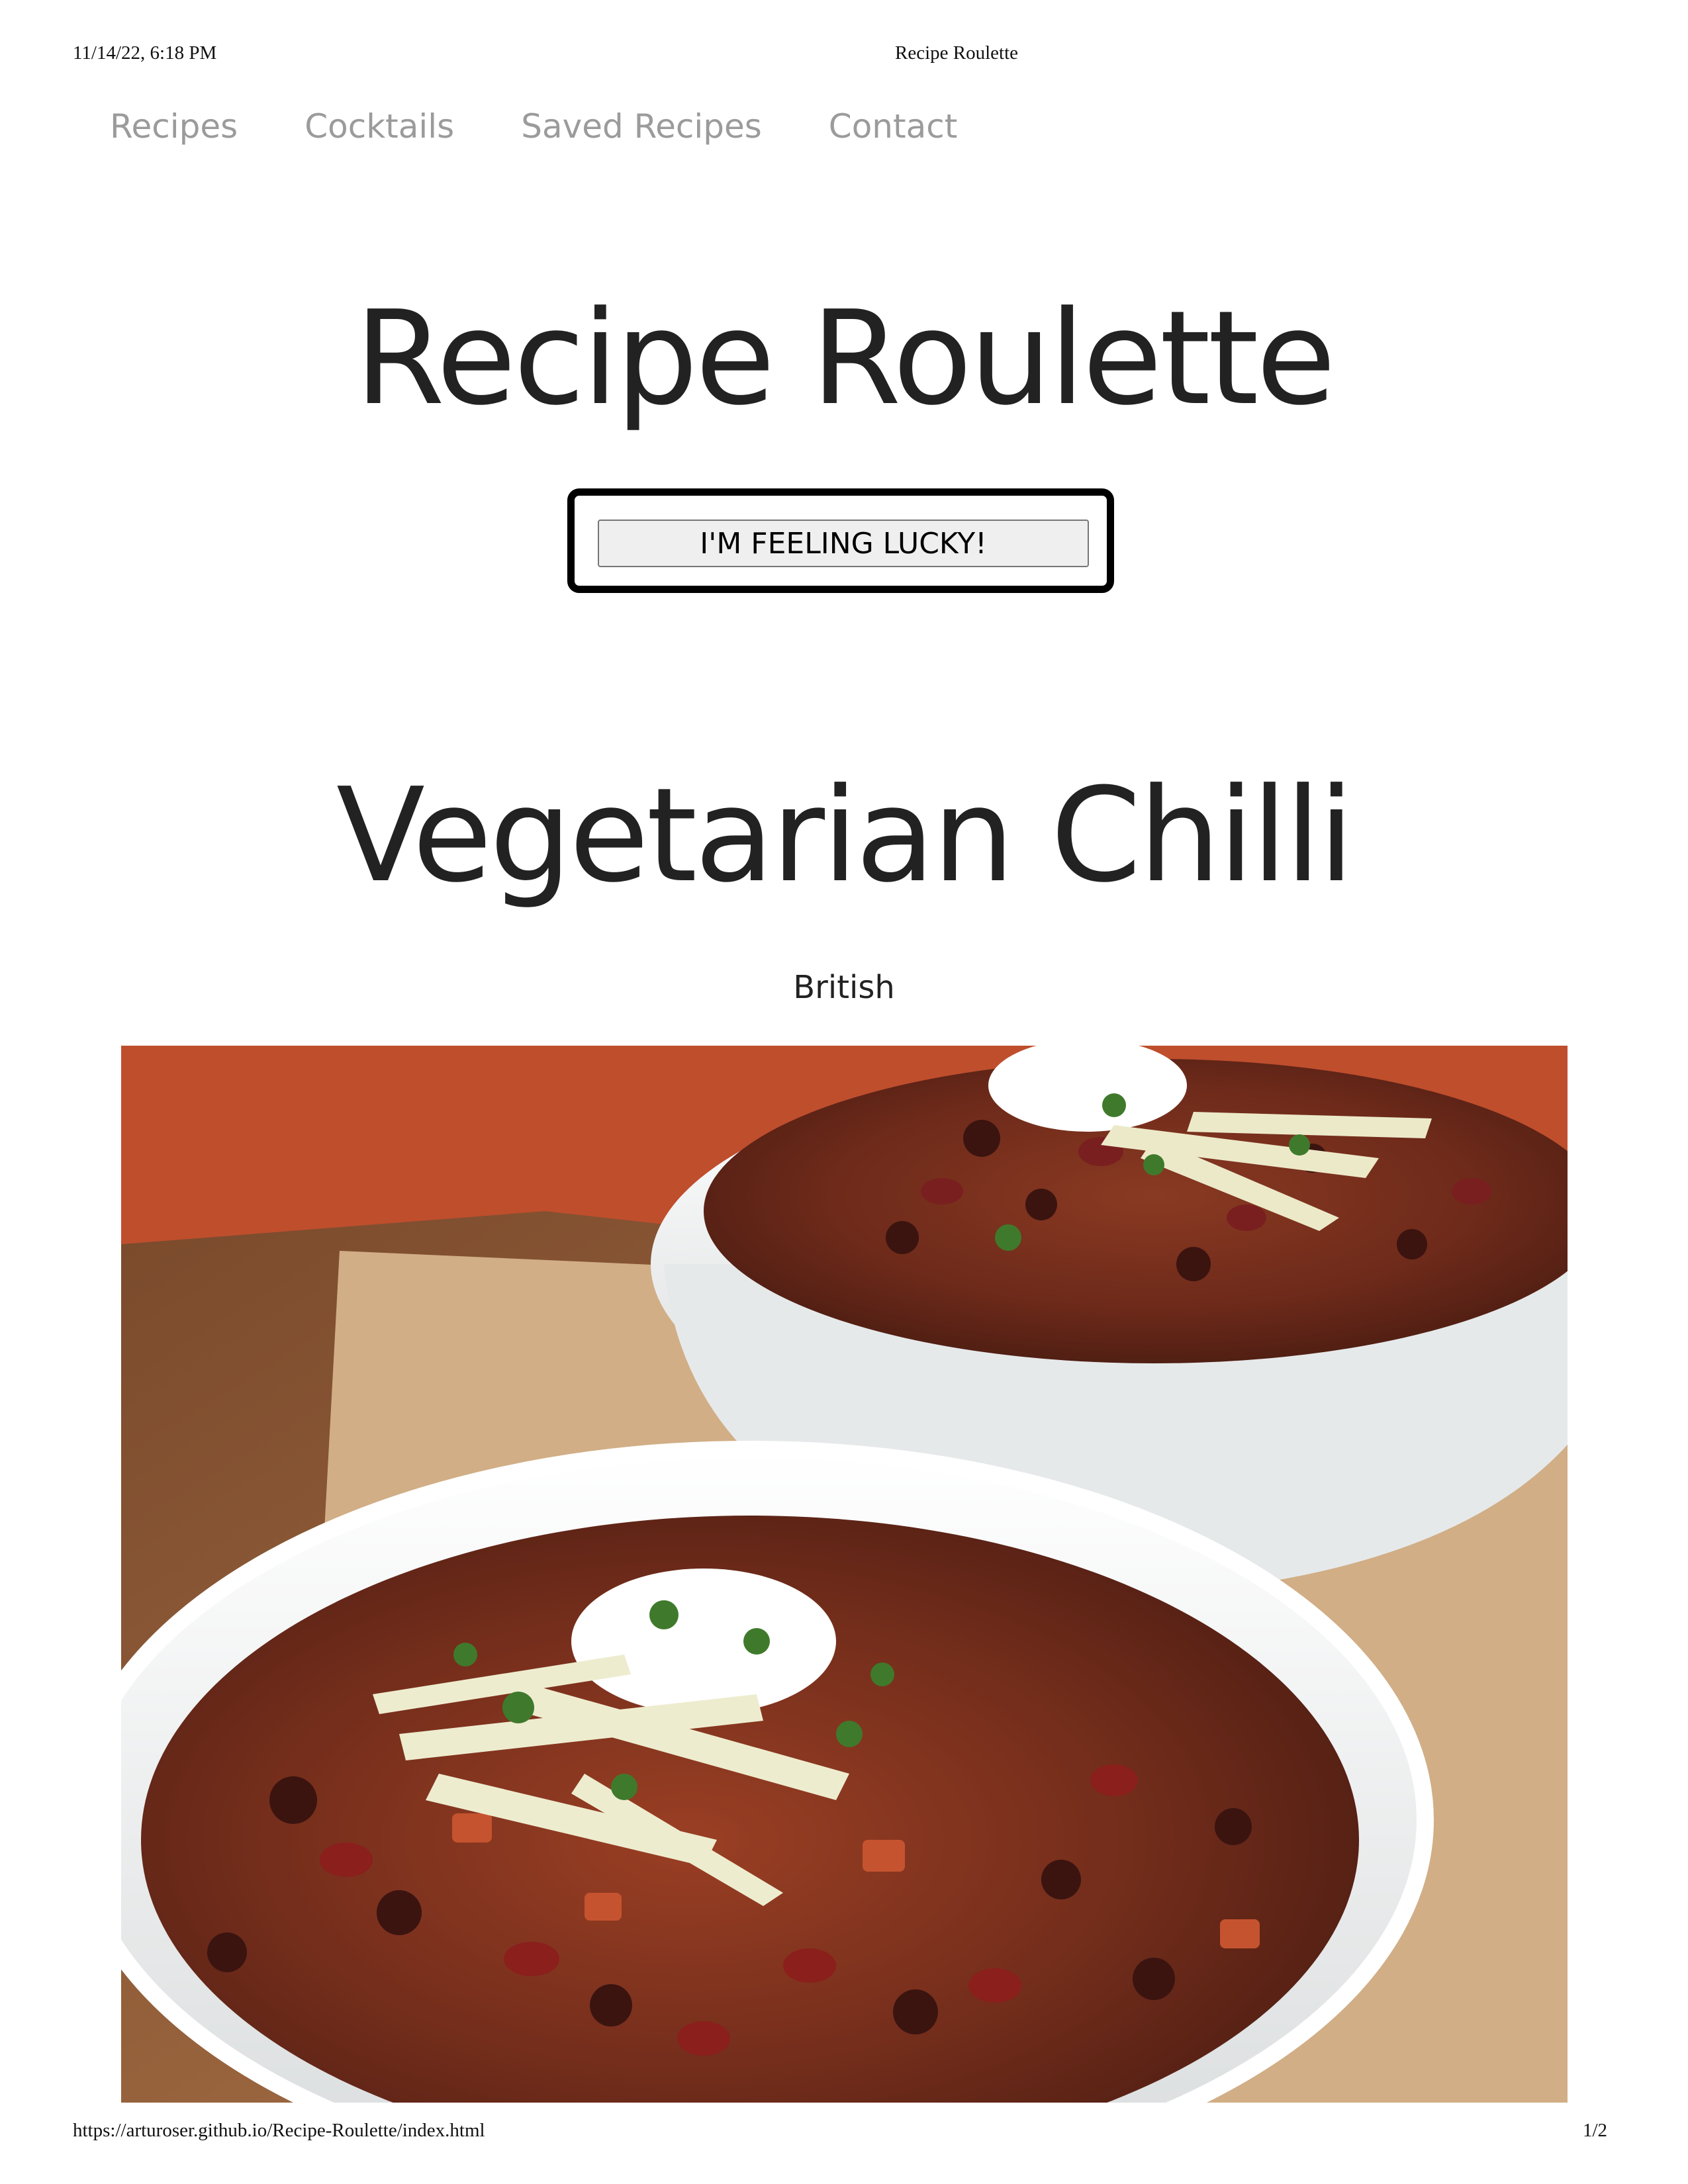 This screenshot has height=2184, width=1688. Describe the element at coordinates (845, 835) in the screenshot. I see `recipe-title: Vegetarian Chilli` at that location.